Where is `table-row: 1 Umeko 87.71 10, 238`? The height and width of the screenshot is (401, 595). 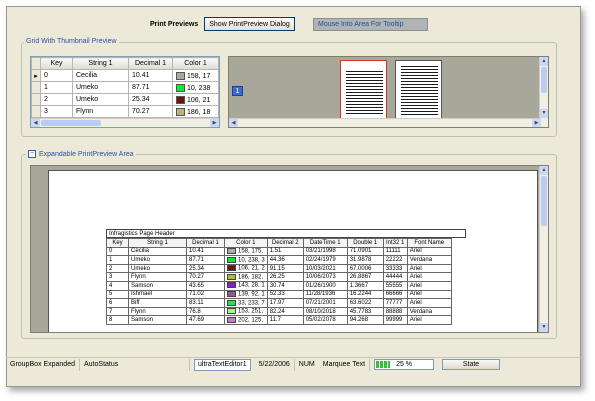
table-row: 1 Umeko 87.71 10, 238 is located at coordinates (125, 87).